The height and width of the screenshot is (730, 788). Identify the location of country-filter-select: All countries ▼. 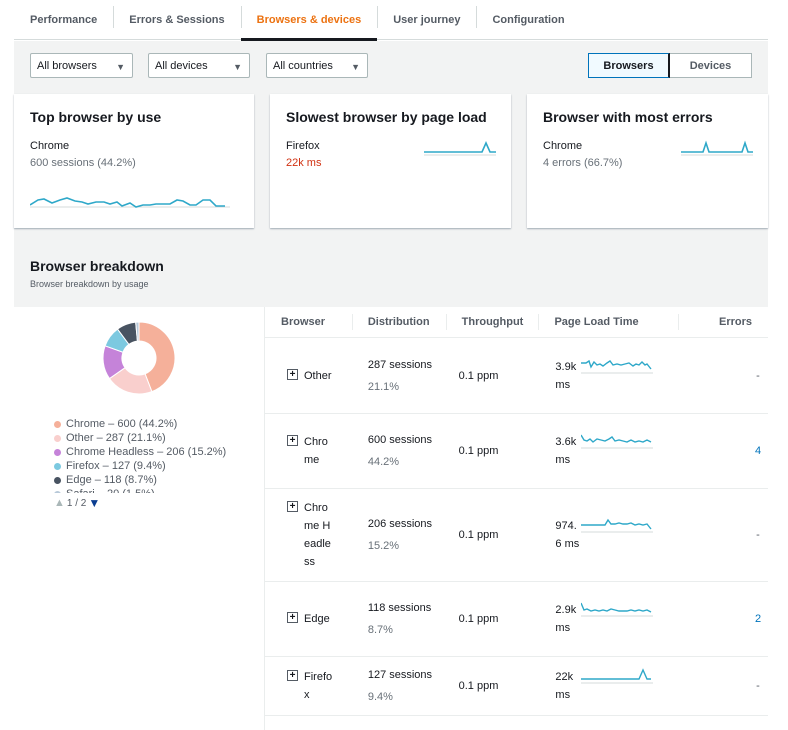
(317, 65).